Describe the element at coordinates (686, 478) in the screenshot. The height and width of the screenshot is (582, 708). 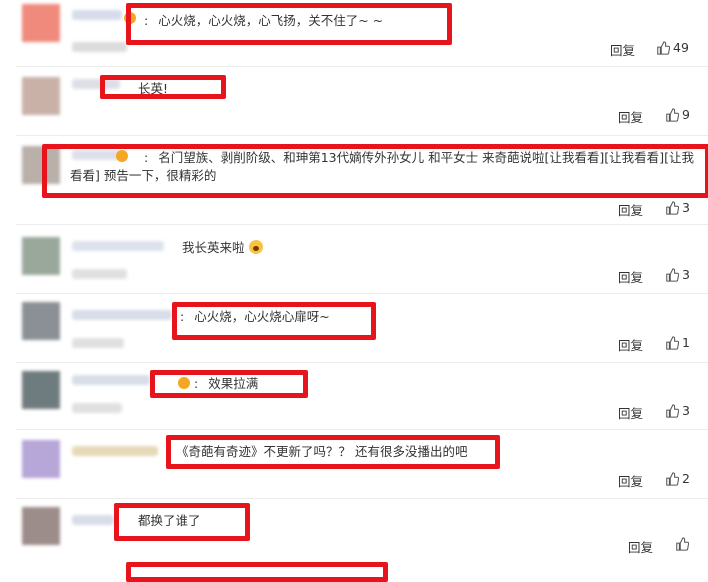
I see `like-count: 2` at that location.